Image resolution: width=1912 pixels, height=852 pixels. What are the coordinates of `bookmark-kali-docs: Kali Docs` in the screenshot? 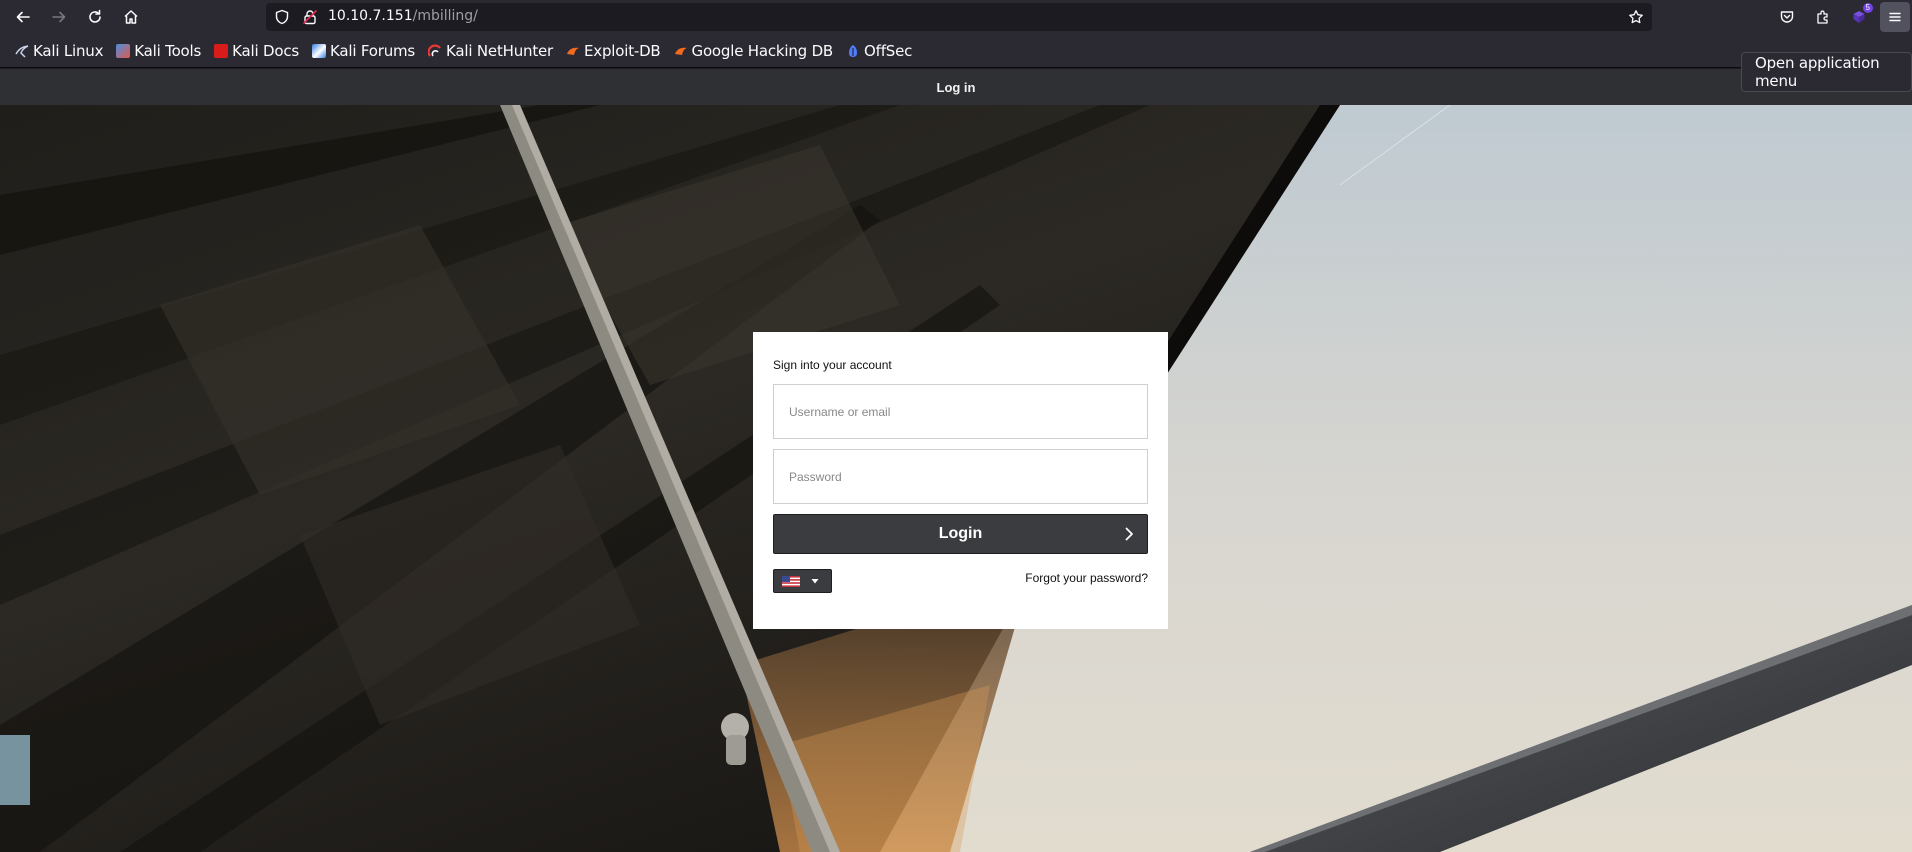 It's located at (256, 51).